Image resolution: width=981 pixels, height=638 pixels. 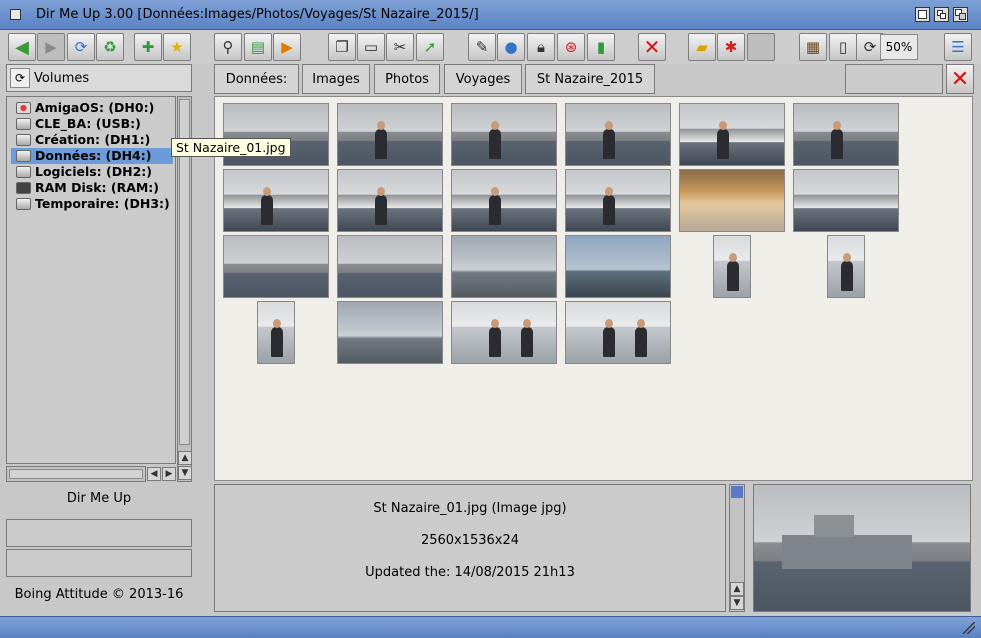 I want to click on new-drawer-button: ▰, so click(x=702, y=47).